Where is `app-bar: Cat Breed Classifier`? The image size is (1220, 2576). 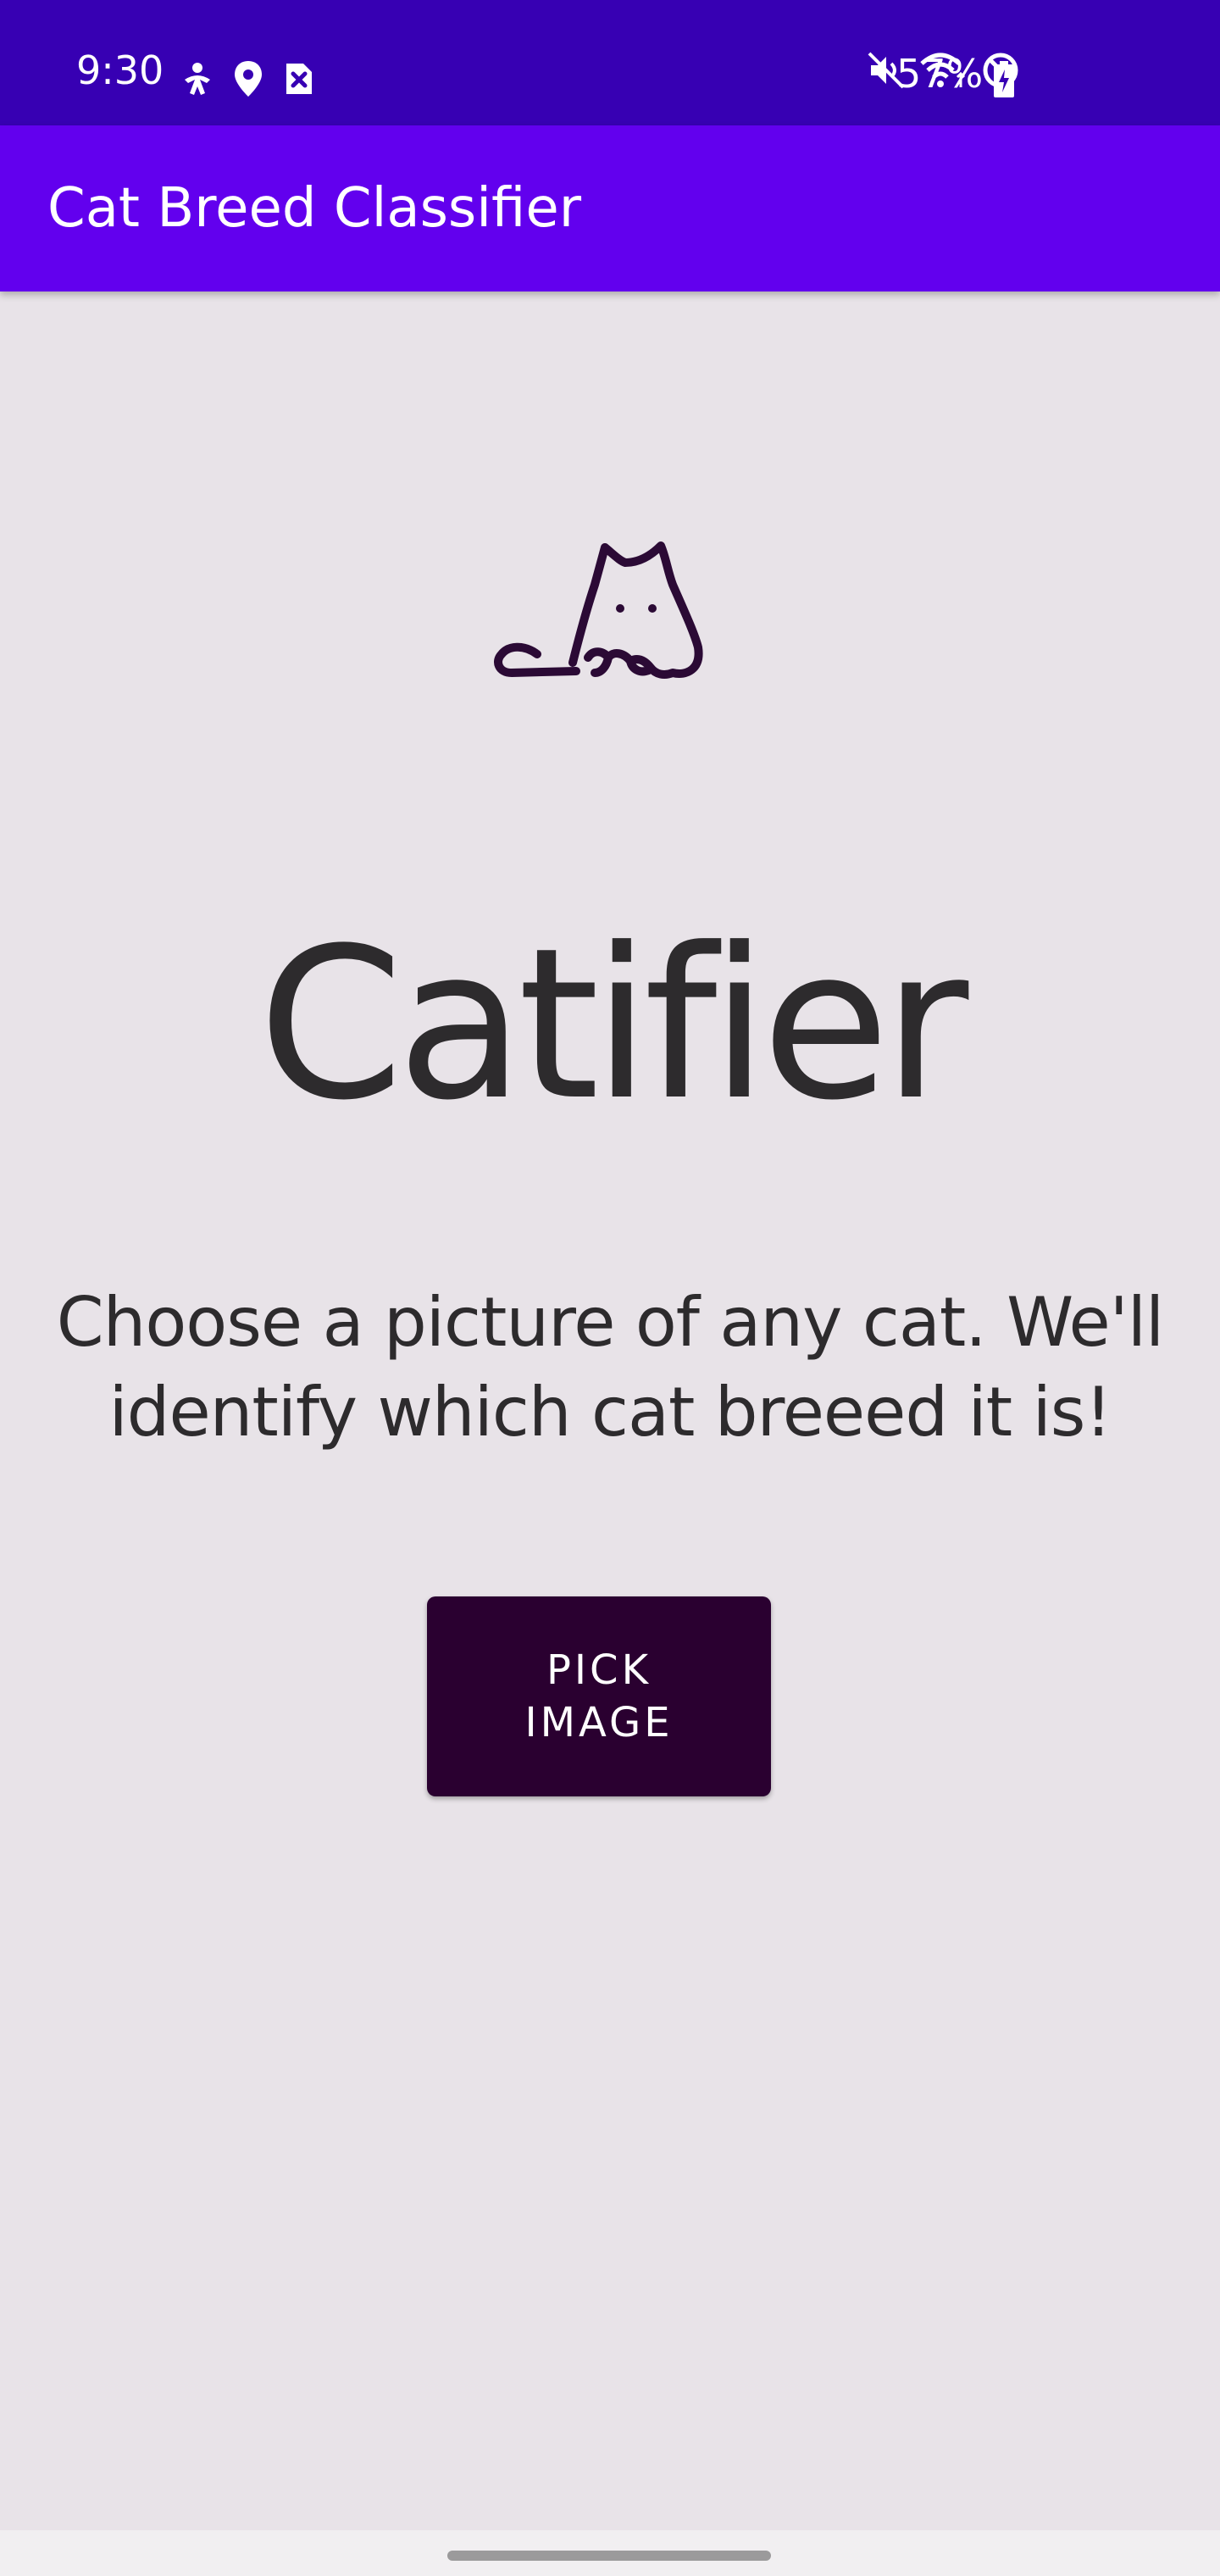 app-bar: Cat Breed Classifier is located at coordinates (610, 208).